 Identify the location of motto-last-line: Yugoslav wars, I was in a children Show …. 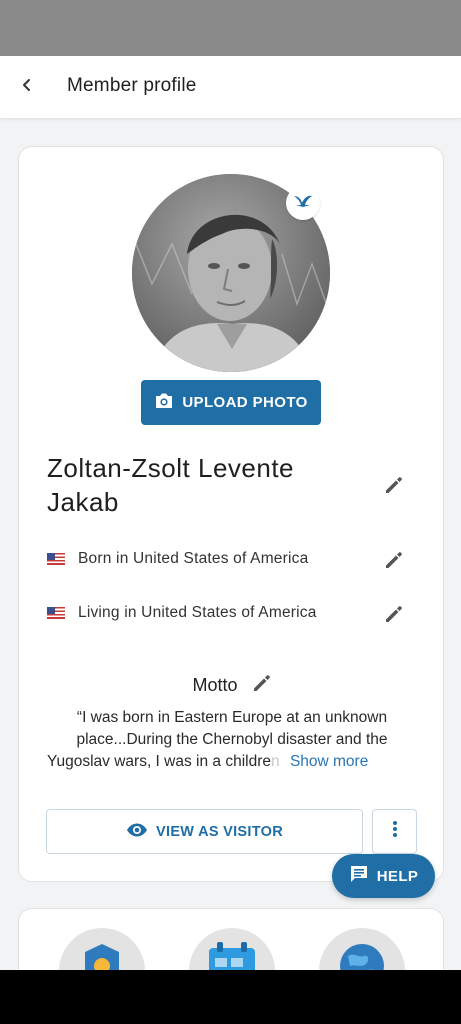
(232, 762).